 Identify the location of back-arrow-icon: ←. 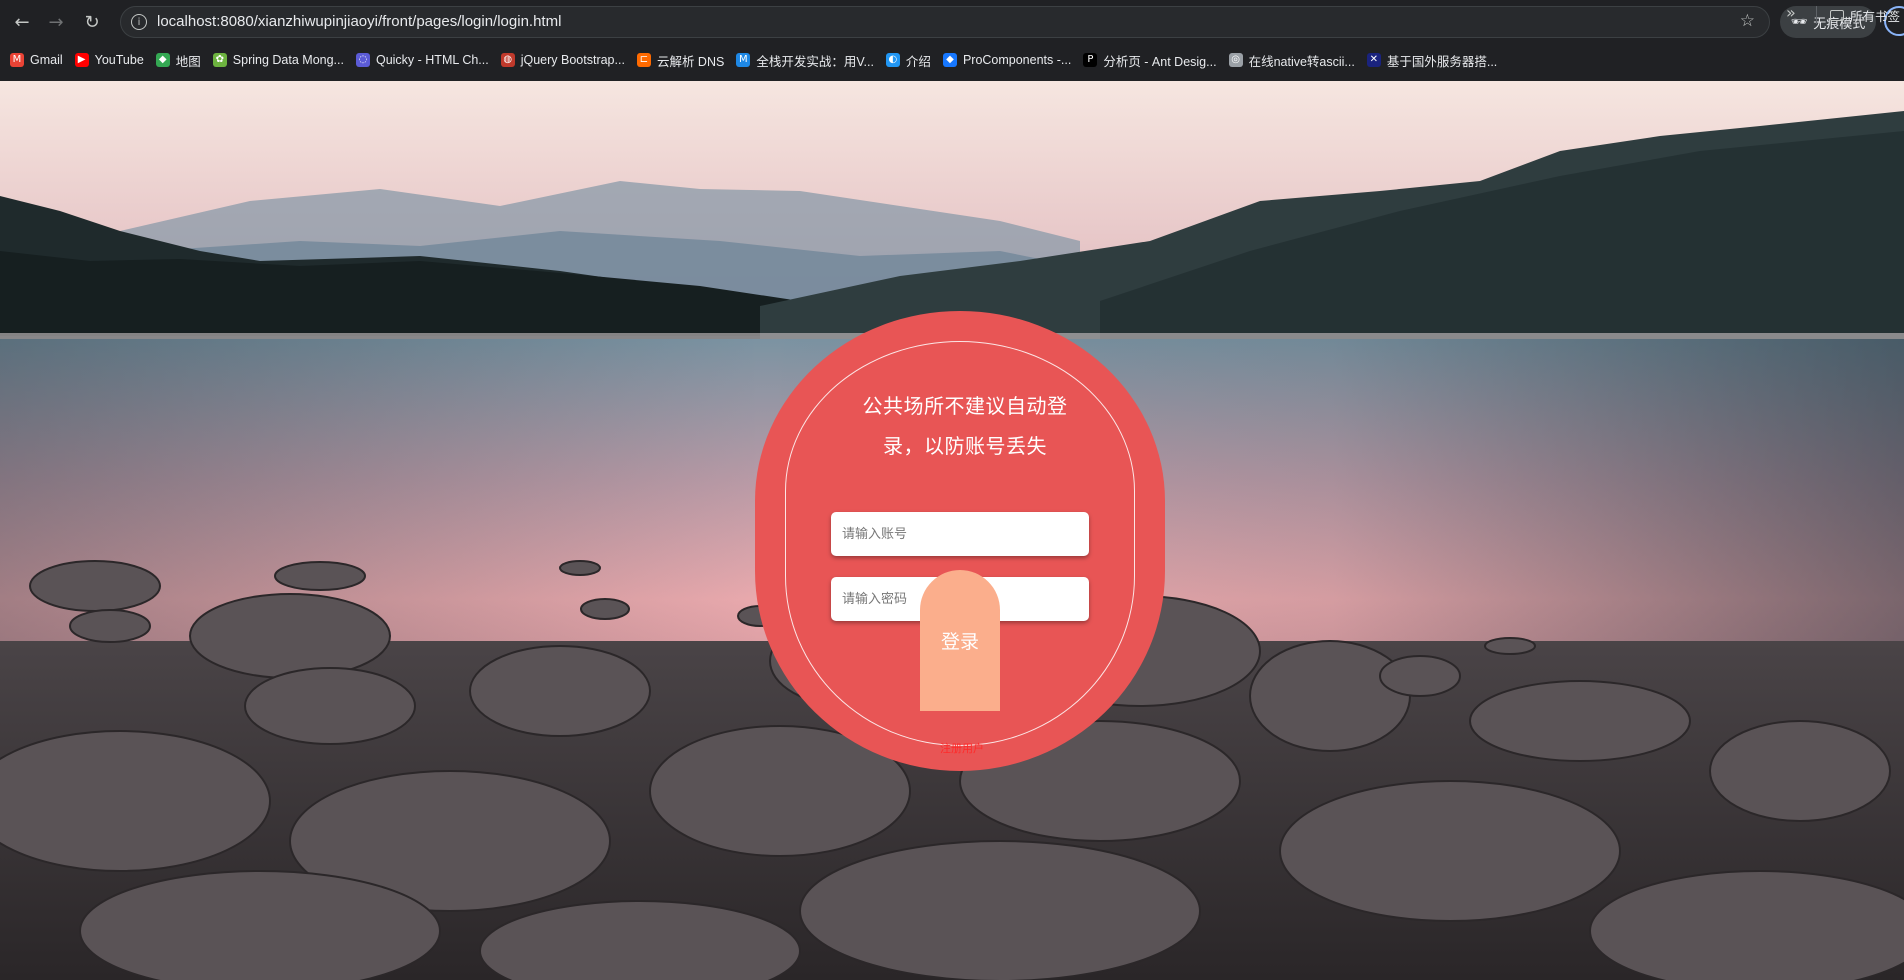
(22, 22).